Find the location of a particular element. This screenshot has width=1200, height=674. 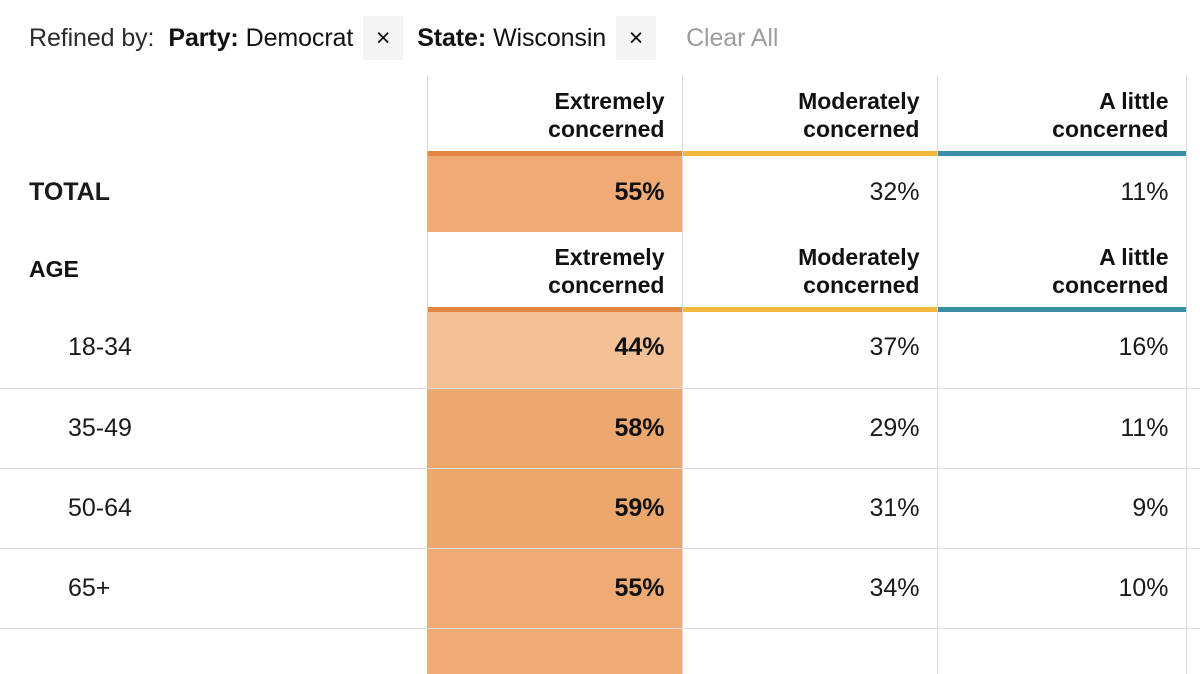

cell-moderately-concerned: 32% is located at coordinates (809, 192).